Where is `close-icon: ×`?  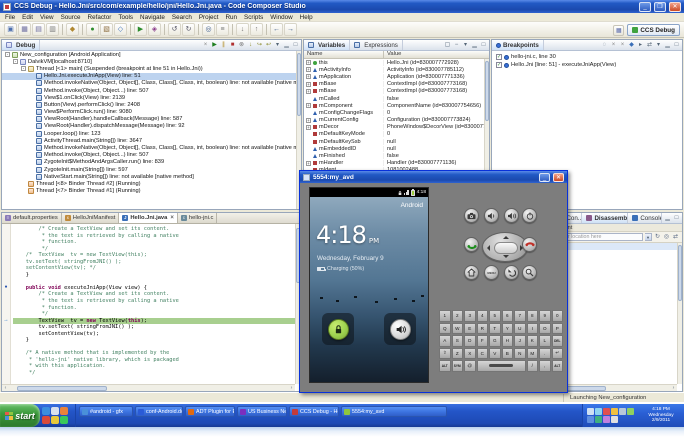 close-icon: × is located at coordinates (172, 218).